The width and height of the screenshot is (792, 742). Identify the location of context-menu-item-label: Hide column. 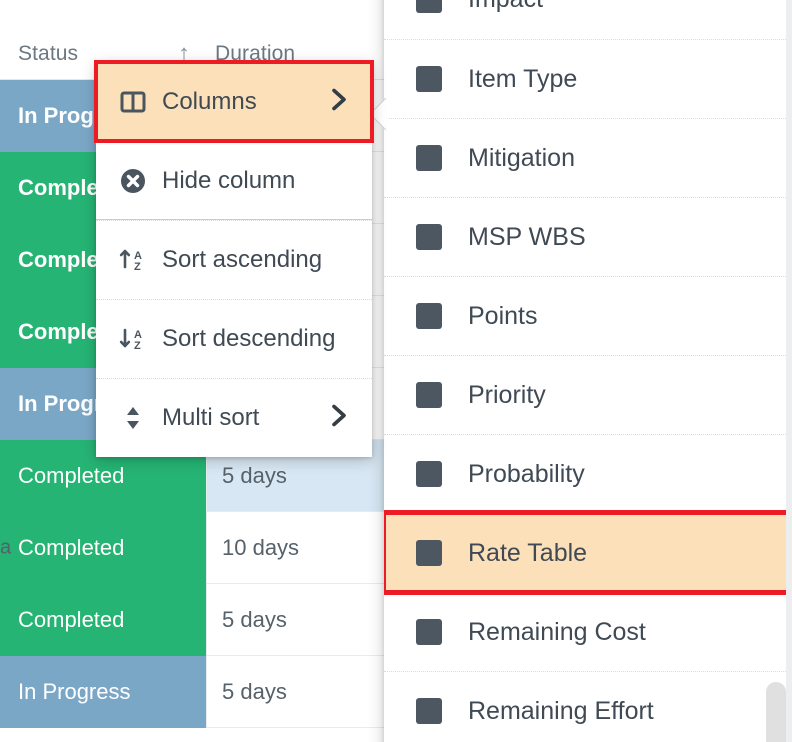
(229, 180).